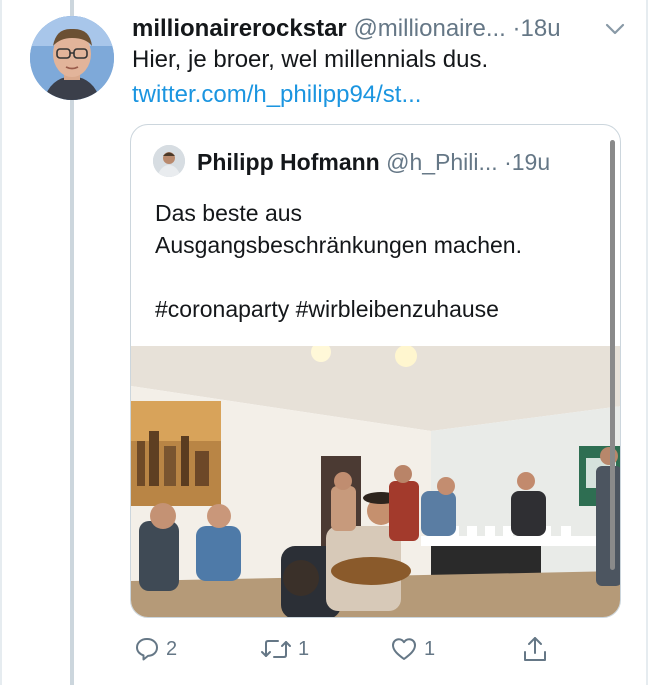 The width and height of the screenshot is (648, 685). What do you see at coordinates (404, 649) in the screenshot?
I see `heart-icon` at bounding box center [404, 649].